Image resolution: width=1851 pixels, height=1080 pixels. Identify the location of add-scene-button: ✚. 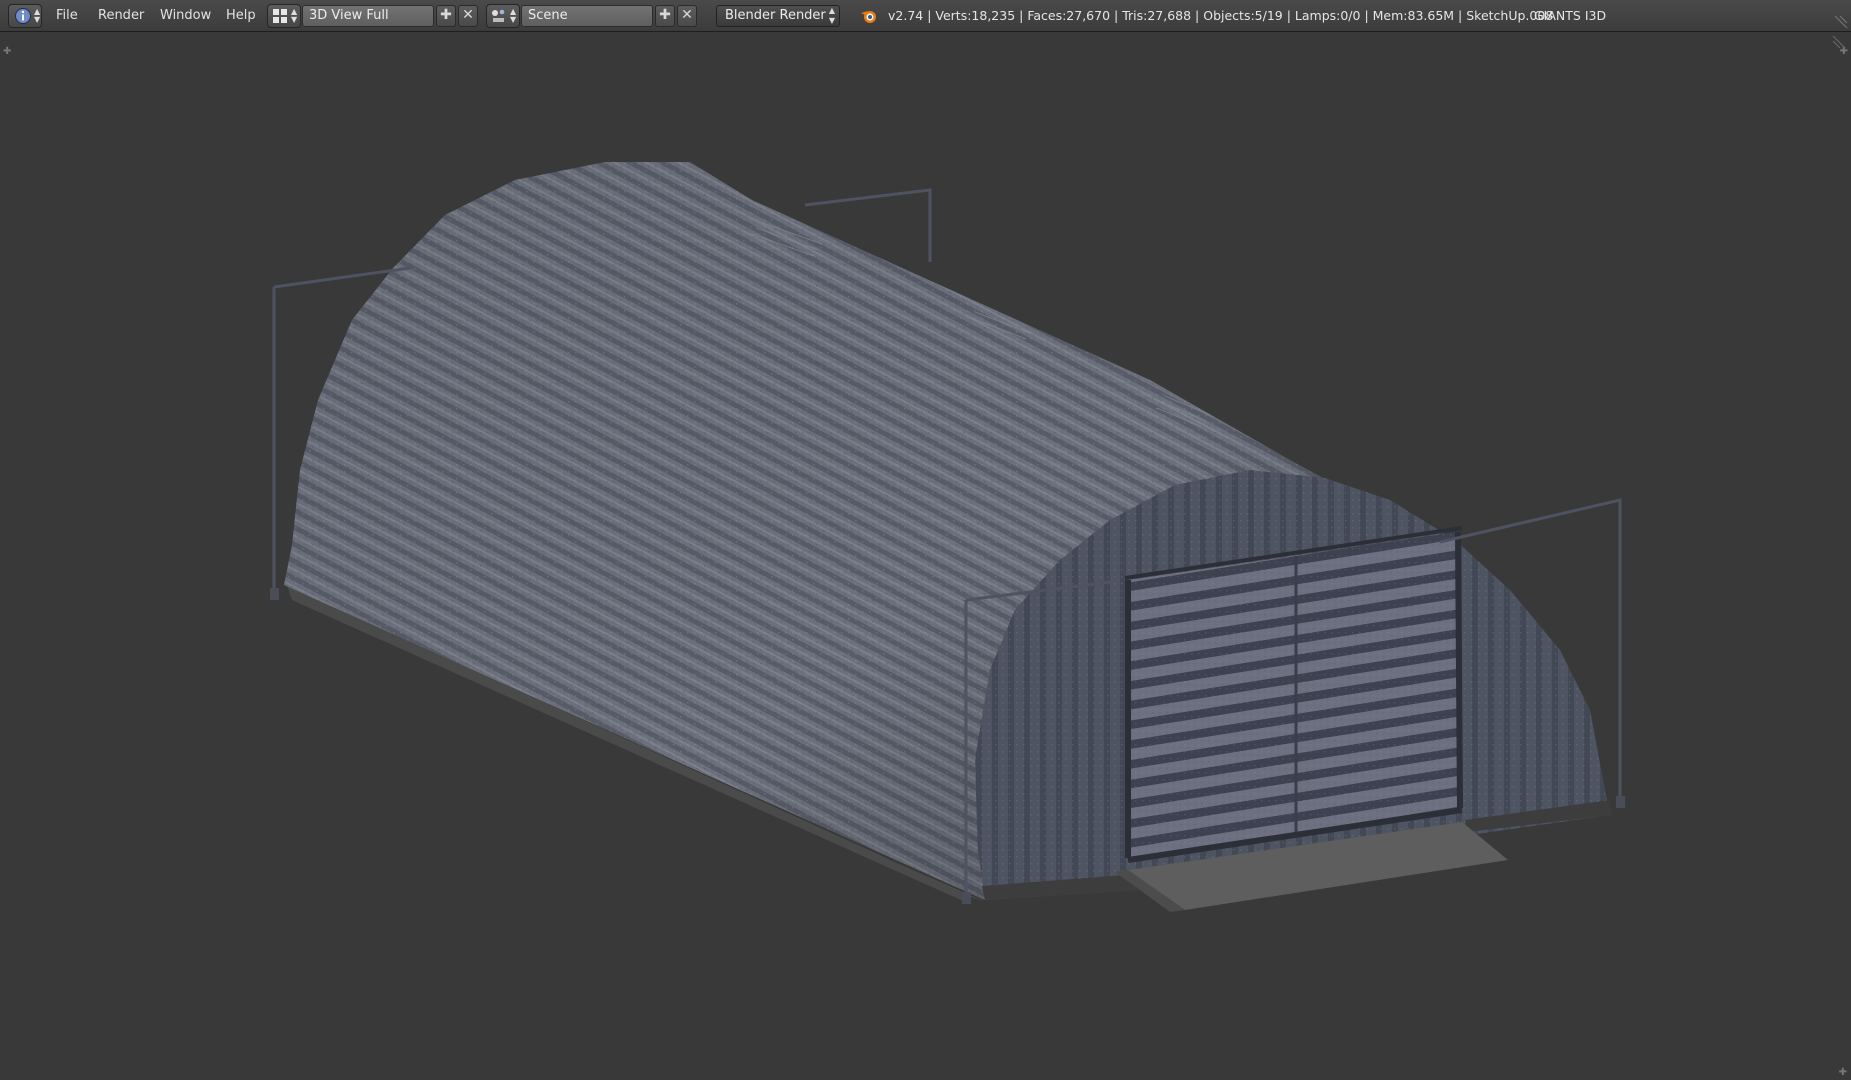
(665, 16).